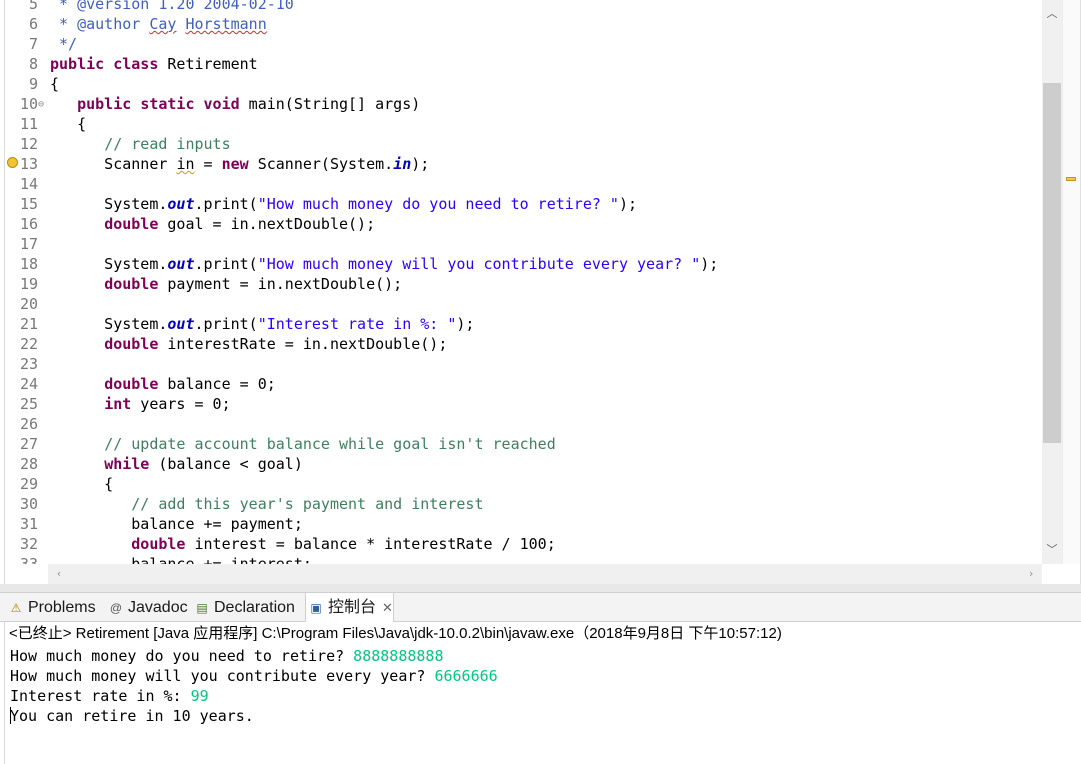 Image resolution: width=1081 pixels, height=764 pixels. What do you see at coordinates (520, 164) in the screenshot?
I see `code-line: 13 Scanner in = new Scanner(System.in);` at bounding box center [520, 164].